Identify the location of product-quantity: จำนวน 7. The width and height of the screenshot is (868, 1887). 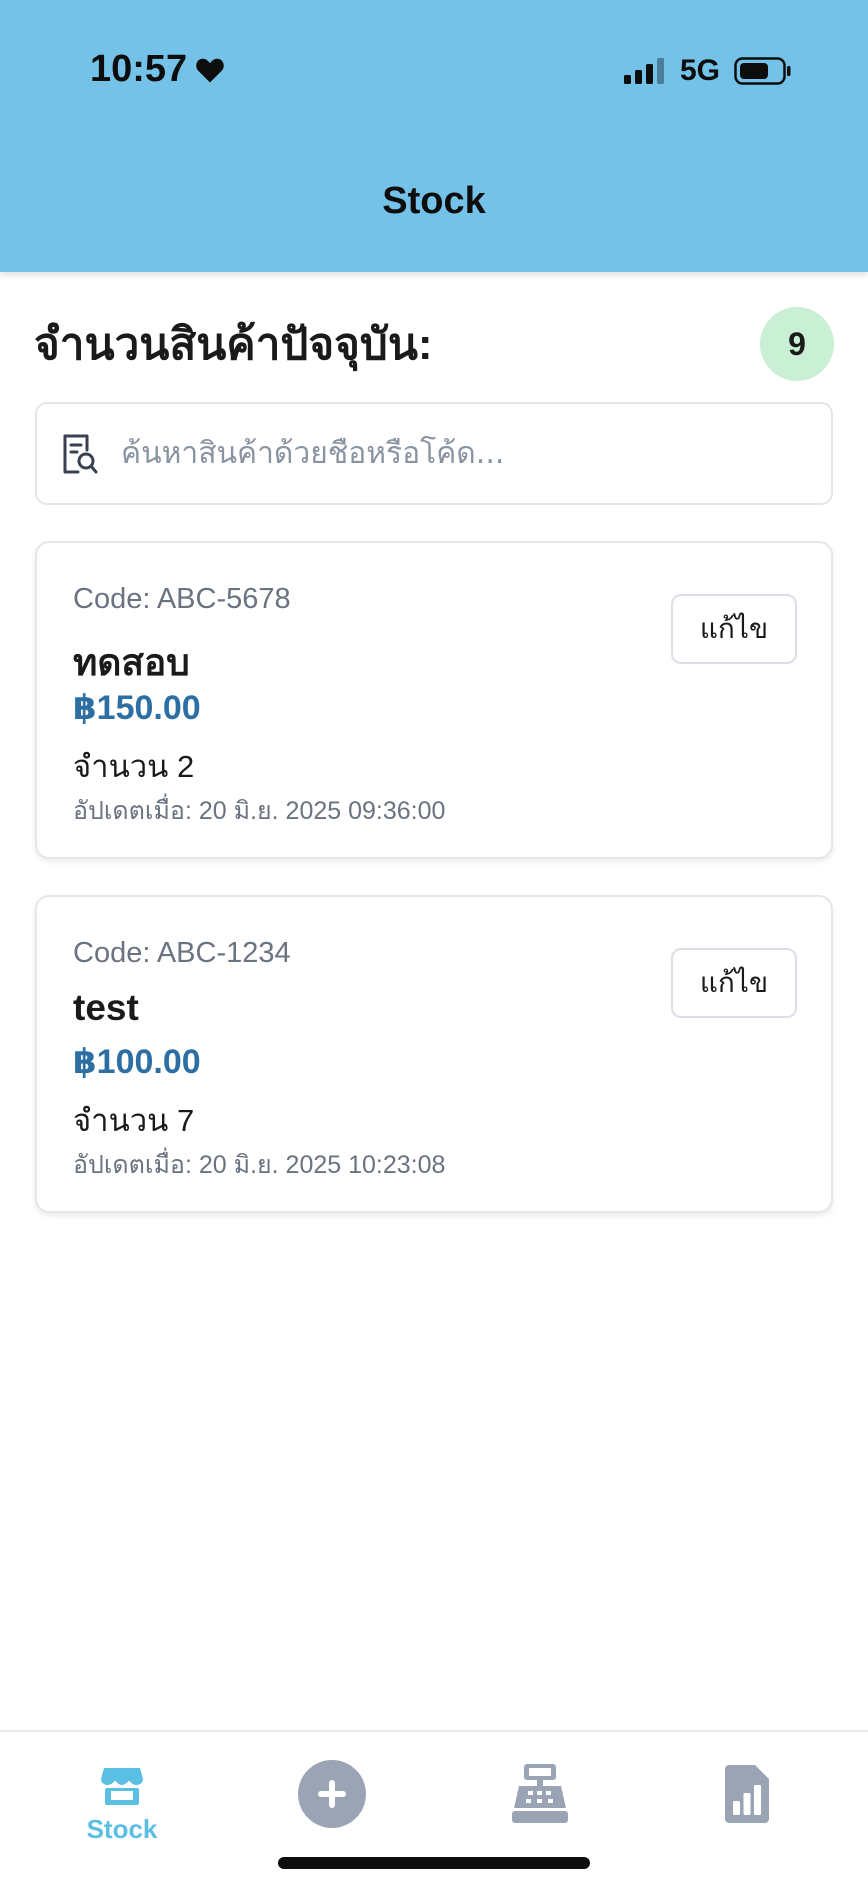
(134, 1120).